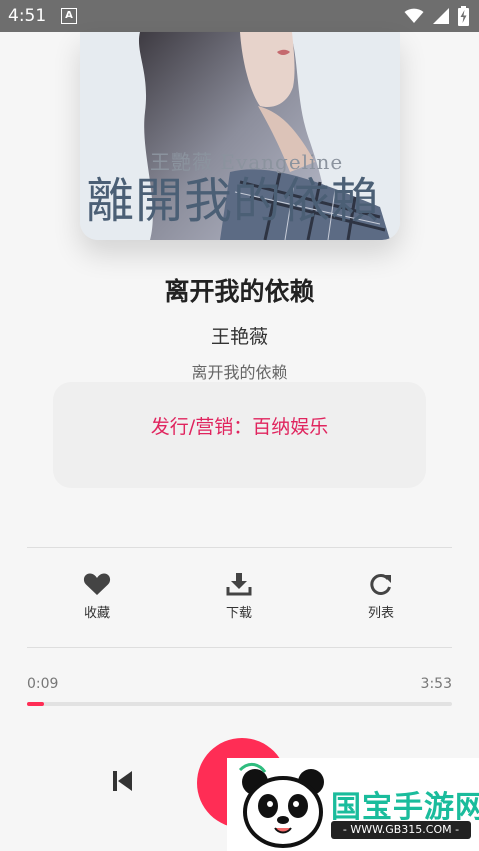  I want to click on list-button: 列表, so click(381, 596).